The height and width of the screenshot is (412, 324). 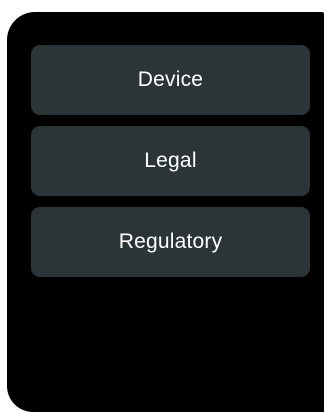 I want to click on menu-item-label: Device, so click(x=170, y=79).